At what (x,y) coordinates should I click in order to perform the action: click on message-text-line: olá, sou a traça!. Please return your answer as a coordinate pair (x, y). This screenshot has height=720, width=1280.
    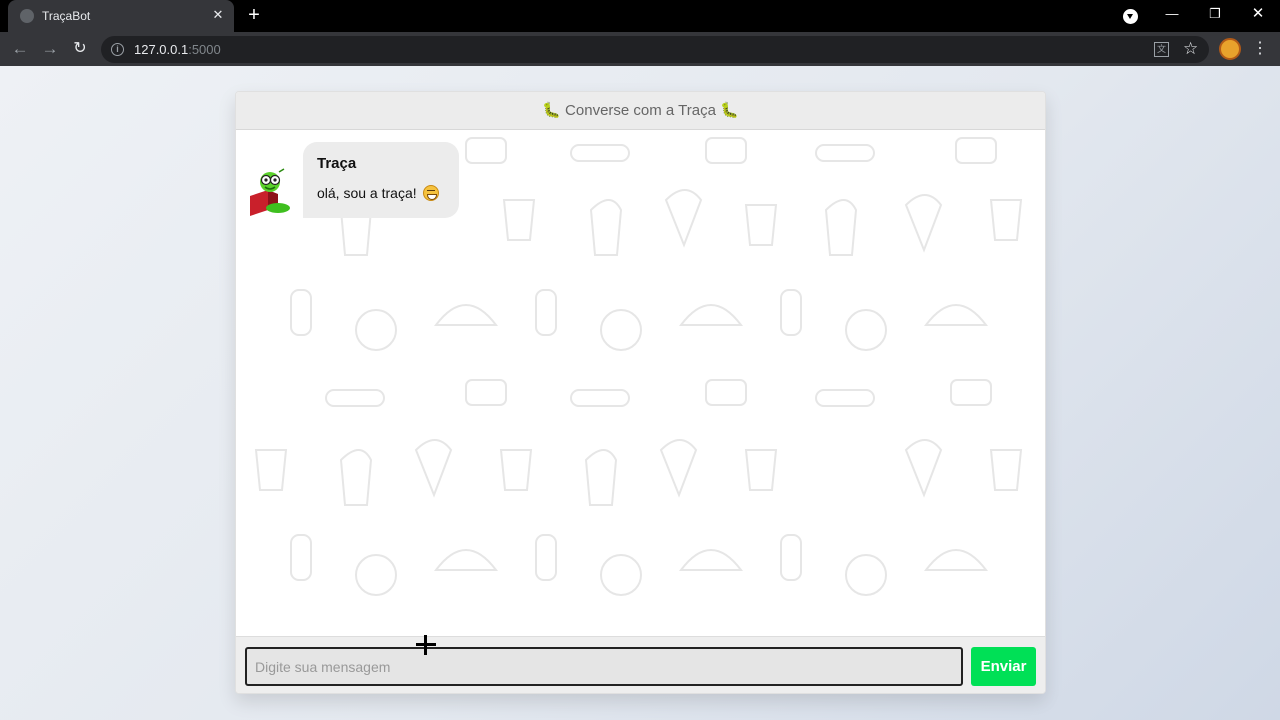
    Looking at the image, I should click on (381, 193).